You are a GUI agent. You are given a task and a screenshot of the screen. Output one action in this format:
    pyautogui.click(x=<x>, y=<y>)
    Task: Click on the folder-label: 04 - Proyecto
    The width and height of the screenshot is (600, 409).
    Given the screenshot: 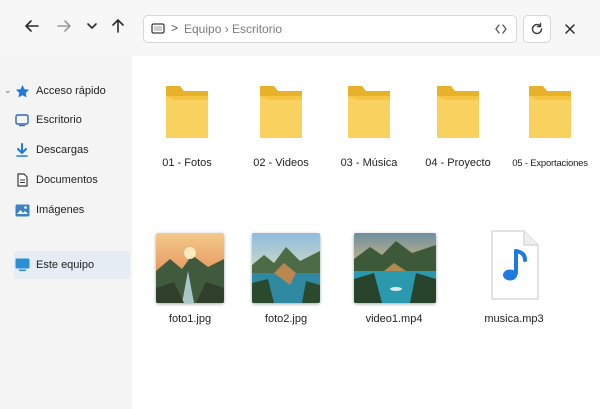 What is the action you would take?
    pyautogui.click(x=458, y=163)
    